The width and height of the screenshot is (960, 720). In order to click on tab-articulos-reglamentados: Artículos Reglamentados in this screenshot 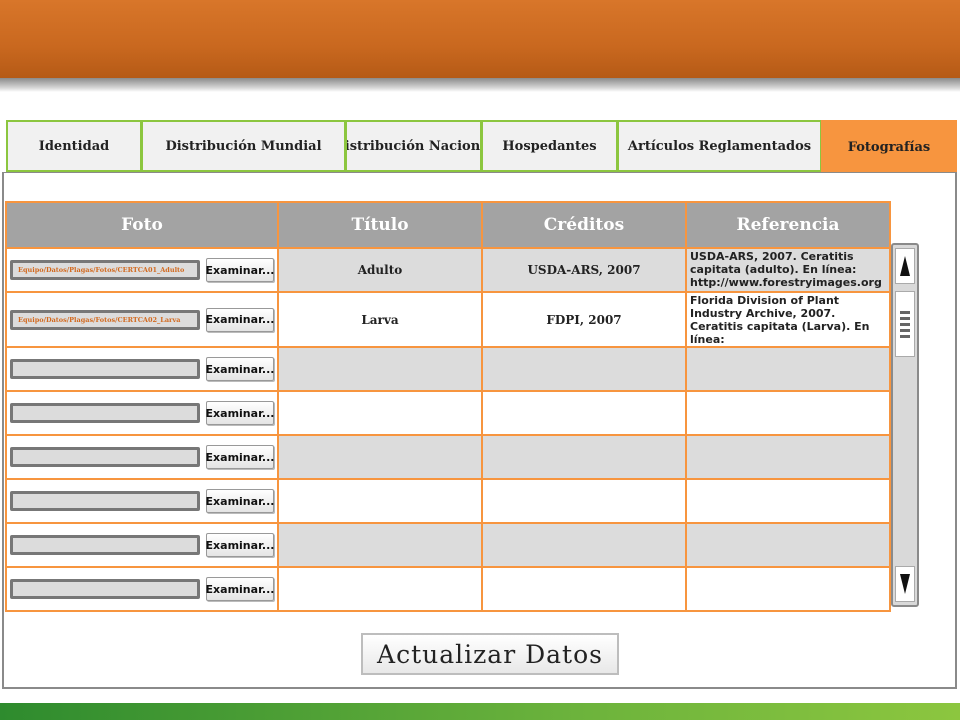, I will do `click(719, 146)`.